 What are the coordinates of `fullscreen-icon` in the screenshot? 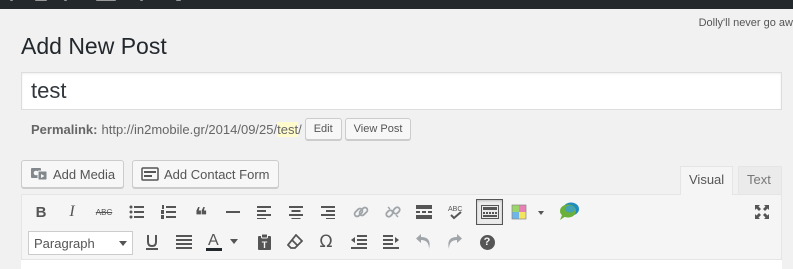 It's located at (762, 212).